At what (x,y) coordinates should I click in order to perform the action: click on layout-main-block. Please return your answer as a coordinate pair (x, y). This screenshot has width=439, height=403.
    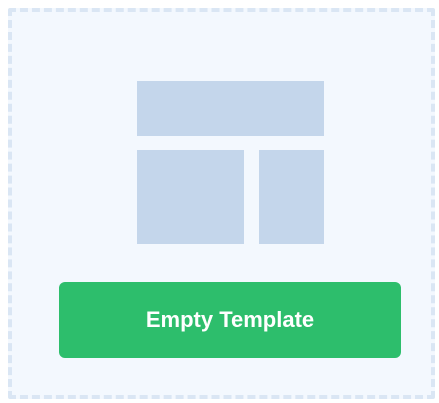
    Looking at the image, I should click on (190, 197).